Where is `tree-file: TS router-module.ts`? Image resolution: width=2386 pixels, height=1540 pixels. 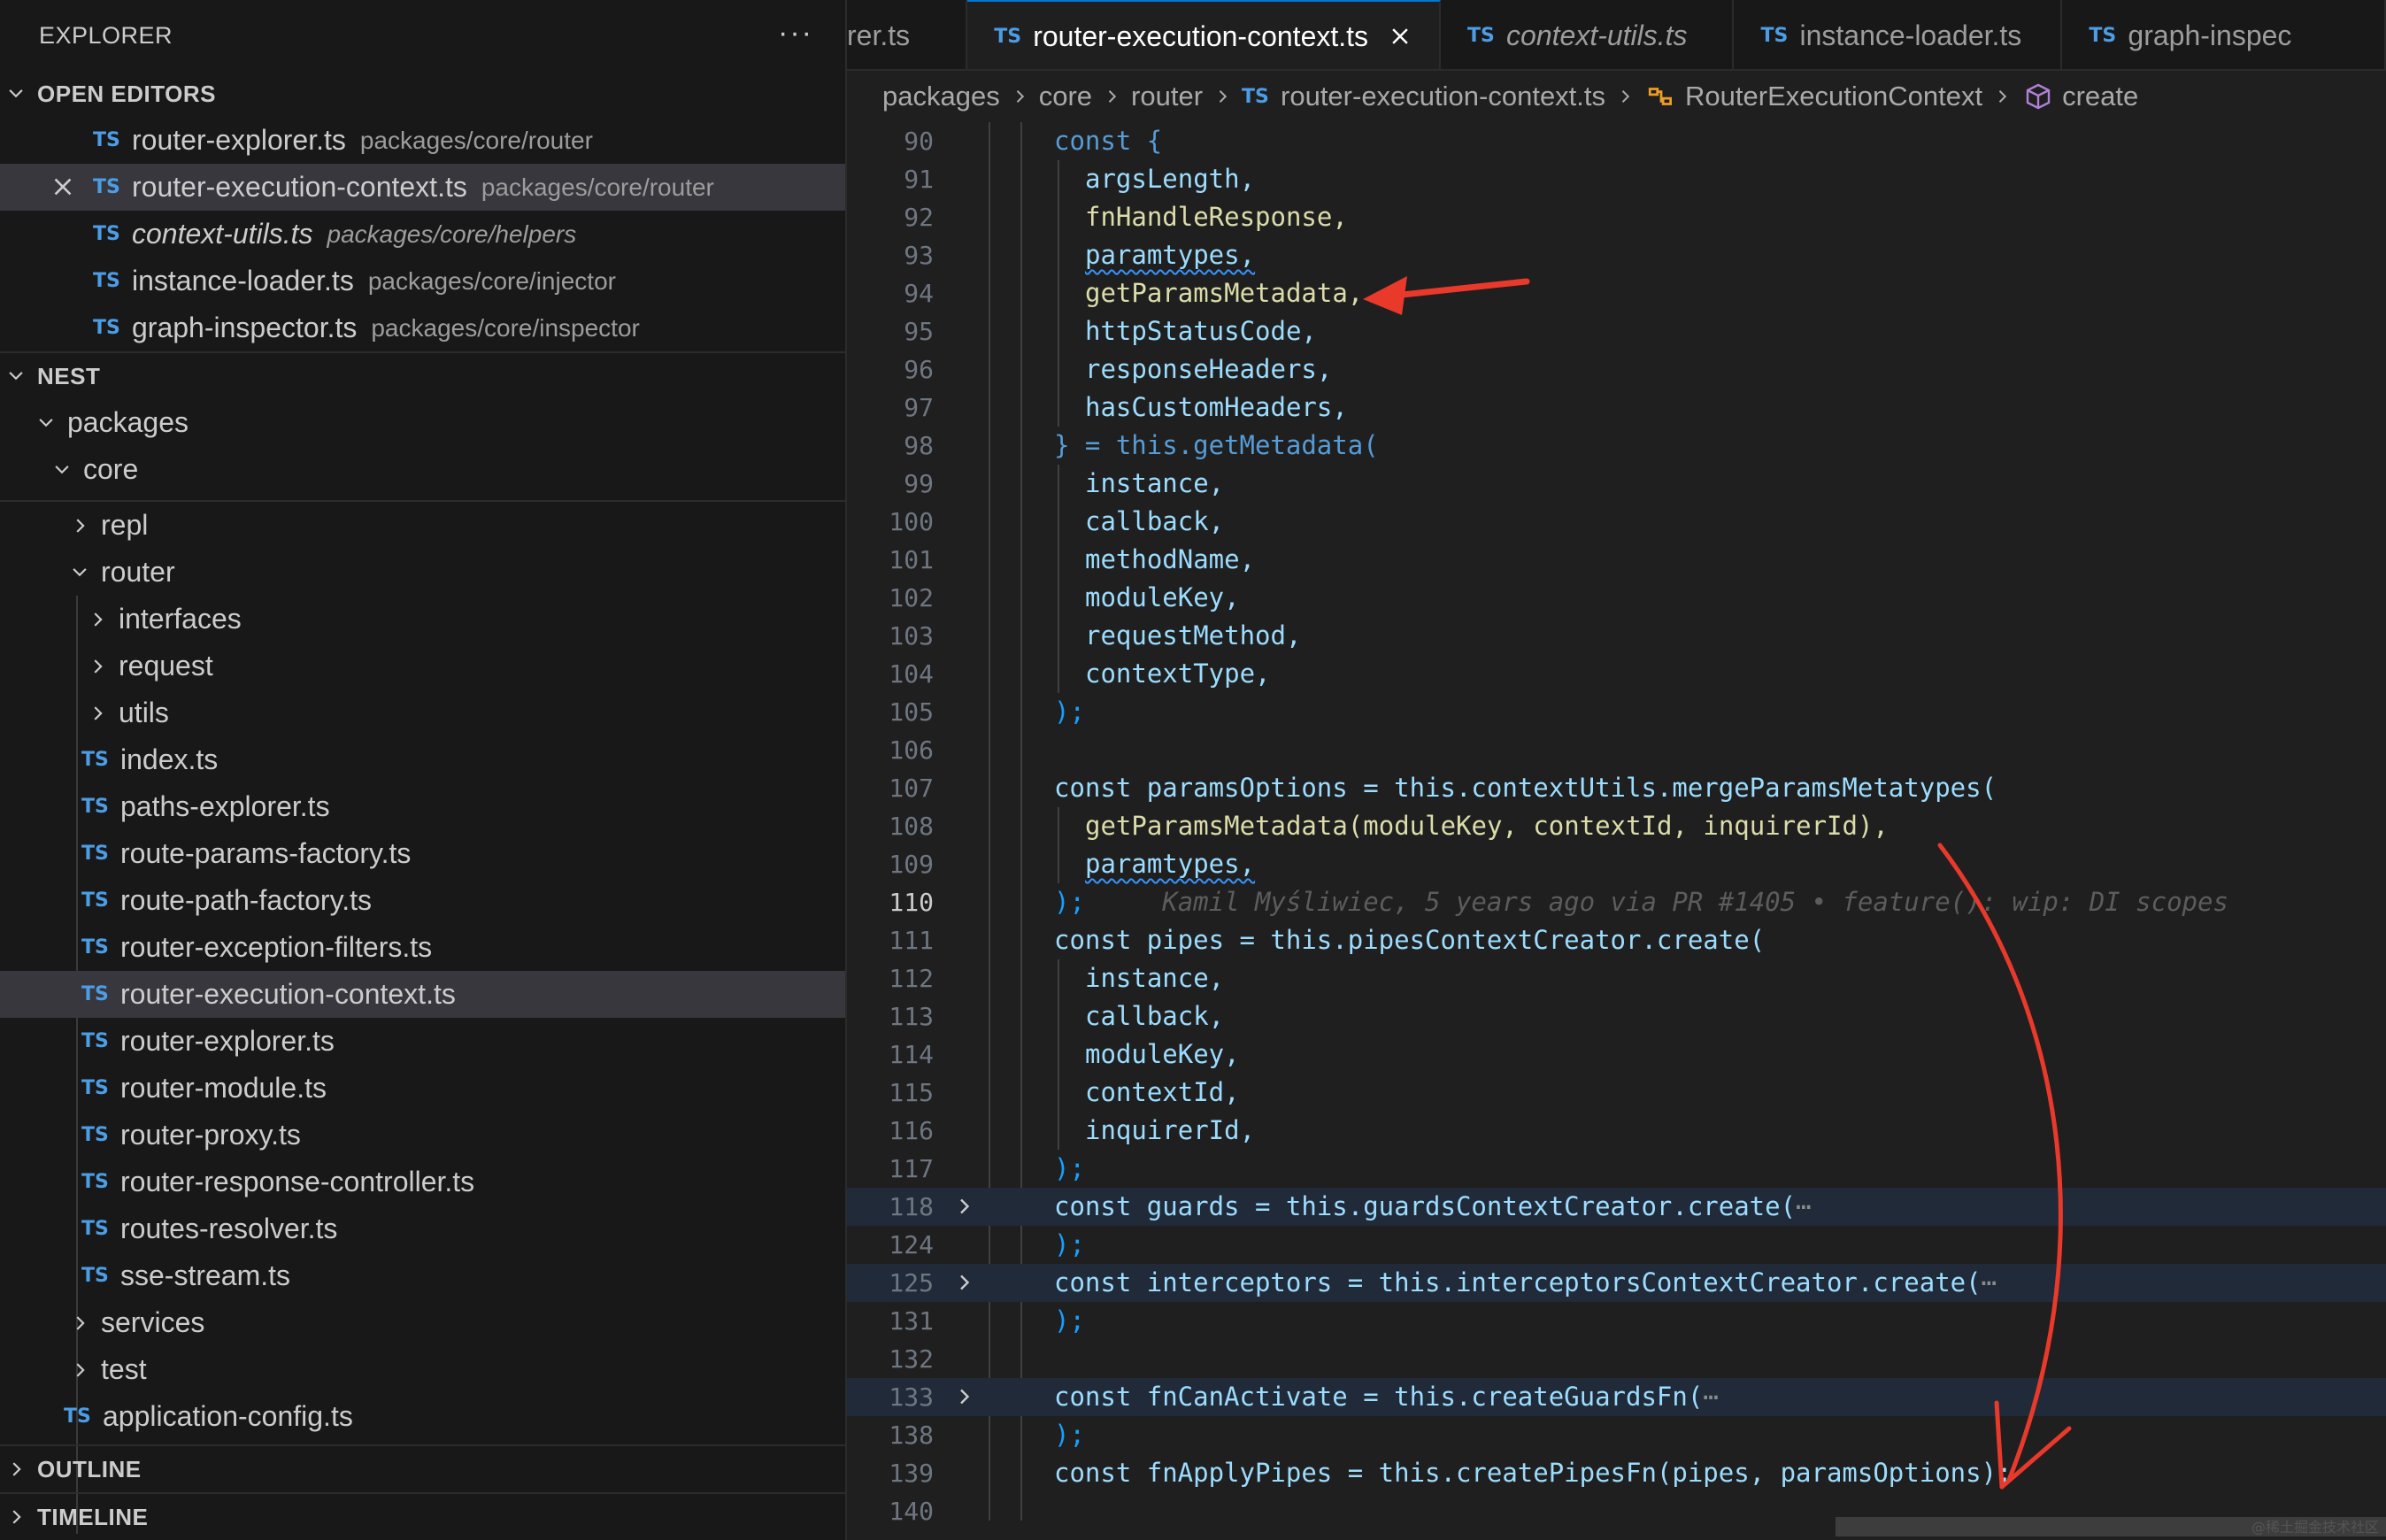
tree-file: TS router-module.ts is located at coordinates (422, 1089).